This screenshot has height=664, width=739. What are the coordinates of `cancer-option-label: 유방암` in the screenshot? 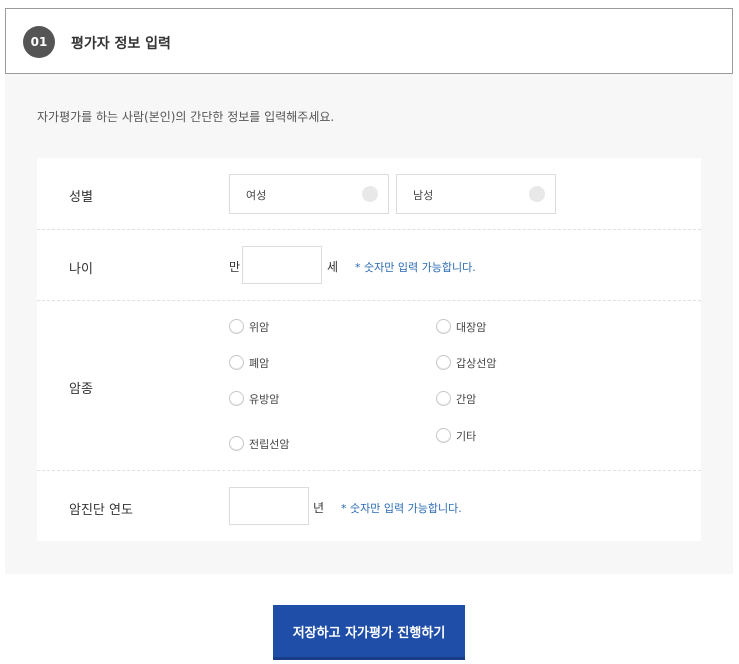 It's located at (264, 399).